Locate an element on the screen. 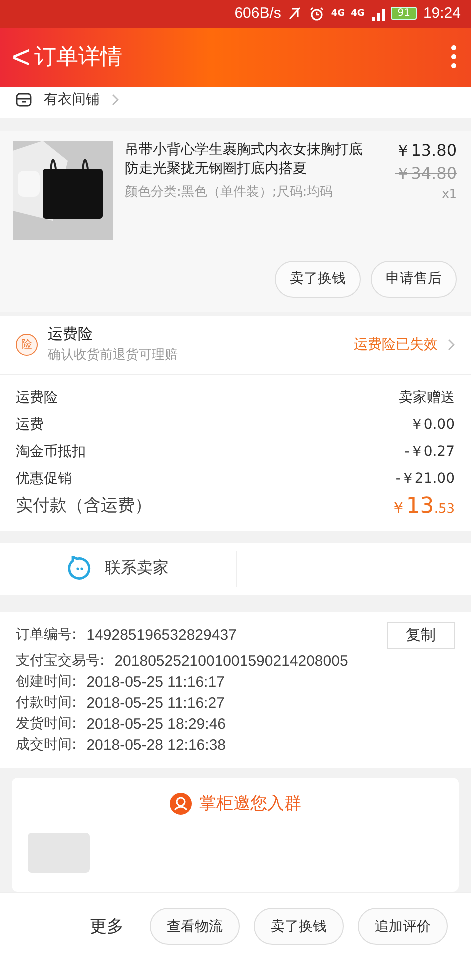  insurance-title: 运费险 is located at coordinates (71, 334).